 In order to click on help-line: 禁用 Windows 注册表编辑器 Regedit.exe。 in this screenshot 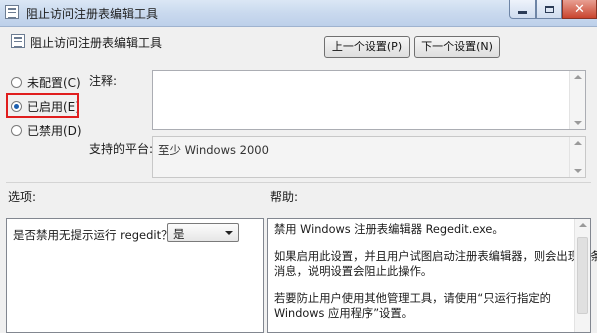, I will do `click(389, 229)`.